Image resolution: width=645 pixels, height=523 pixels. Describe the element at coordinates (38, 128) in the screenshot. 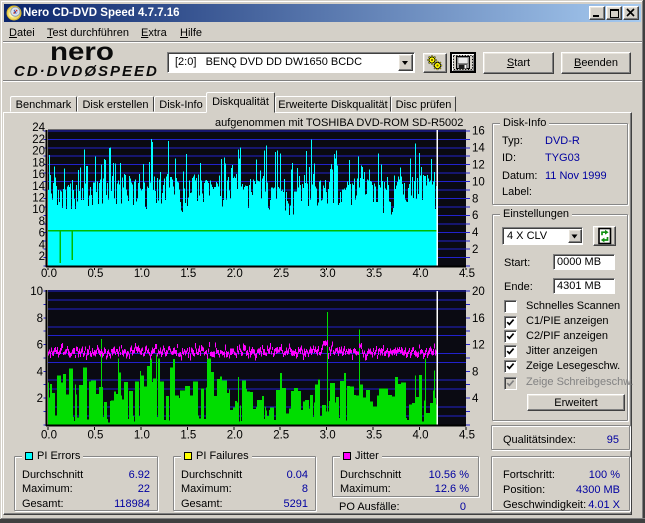

I see `svg-text: 24` at that location.